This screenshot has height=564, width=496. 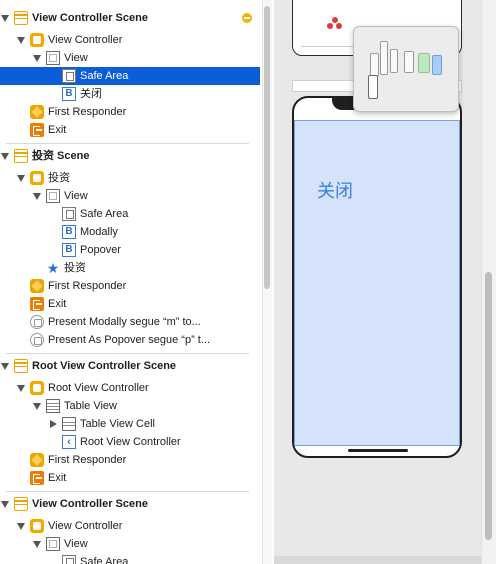 I want to click on size-class-popover, so click(x=406, y=69).